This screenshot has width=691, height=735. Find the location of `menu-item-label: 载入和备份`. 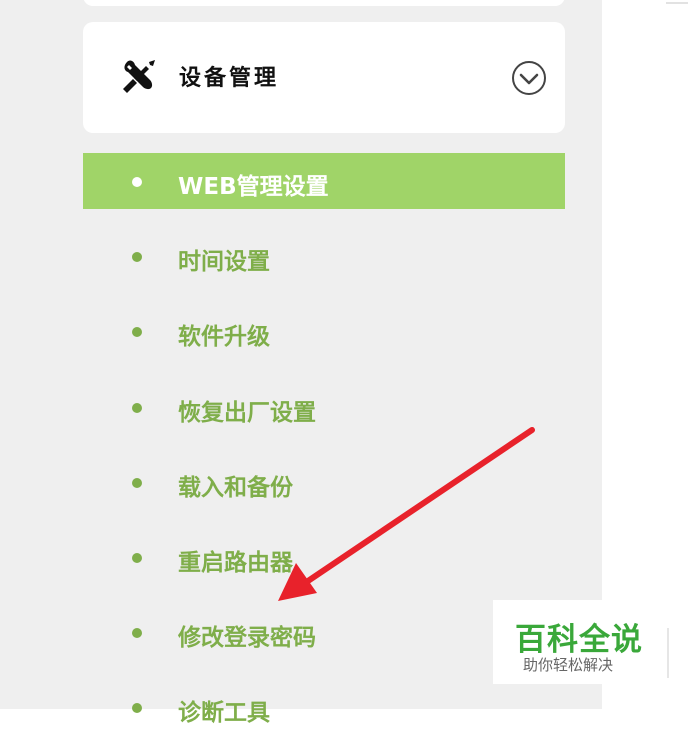

menu-item-label: 载入和备份 is located at coordinates (235, 488).